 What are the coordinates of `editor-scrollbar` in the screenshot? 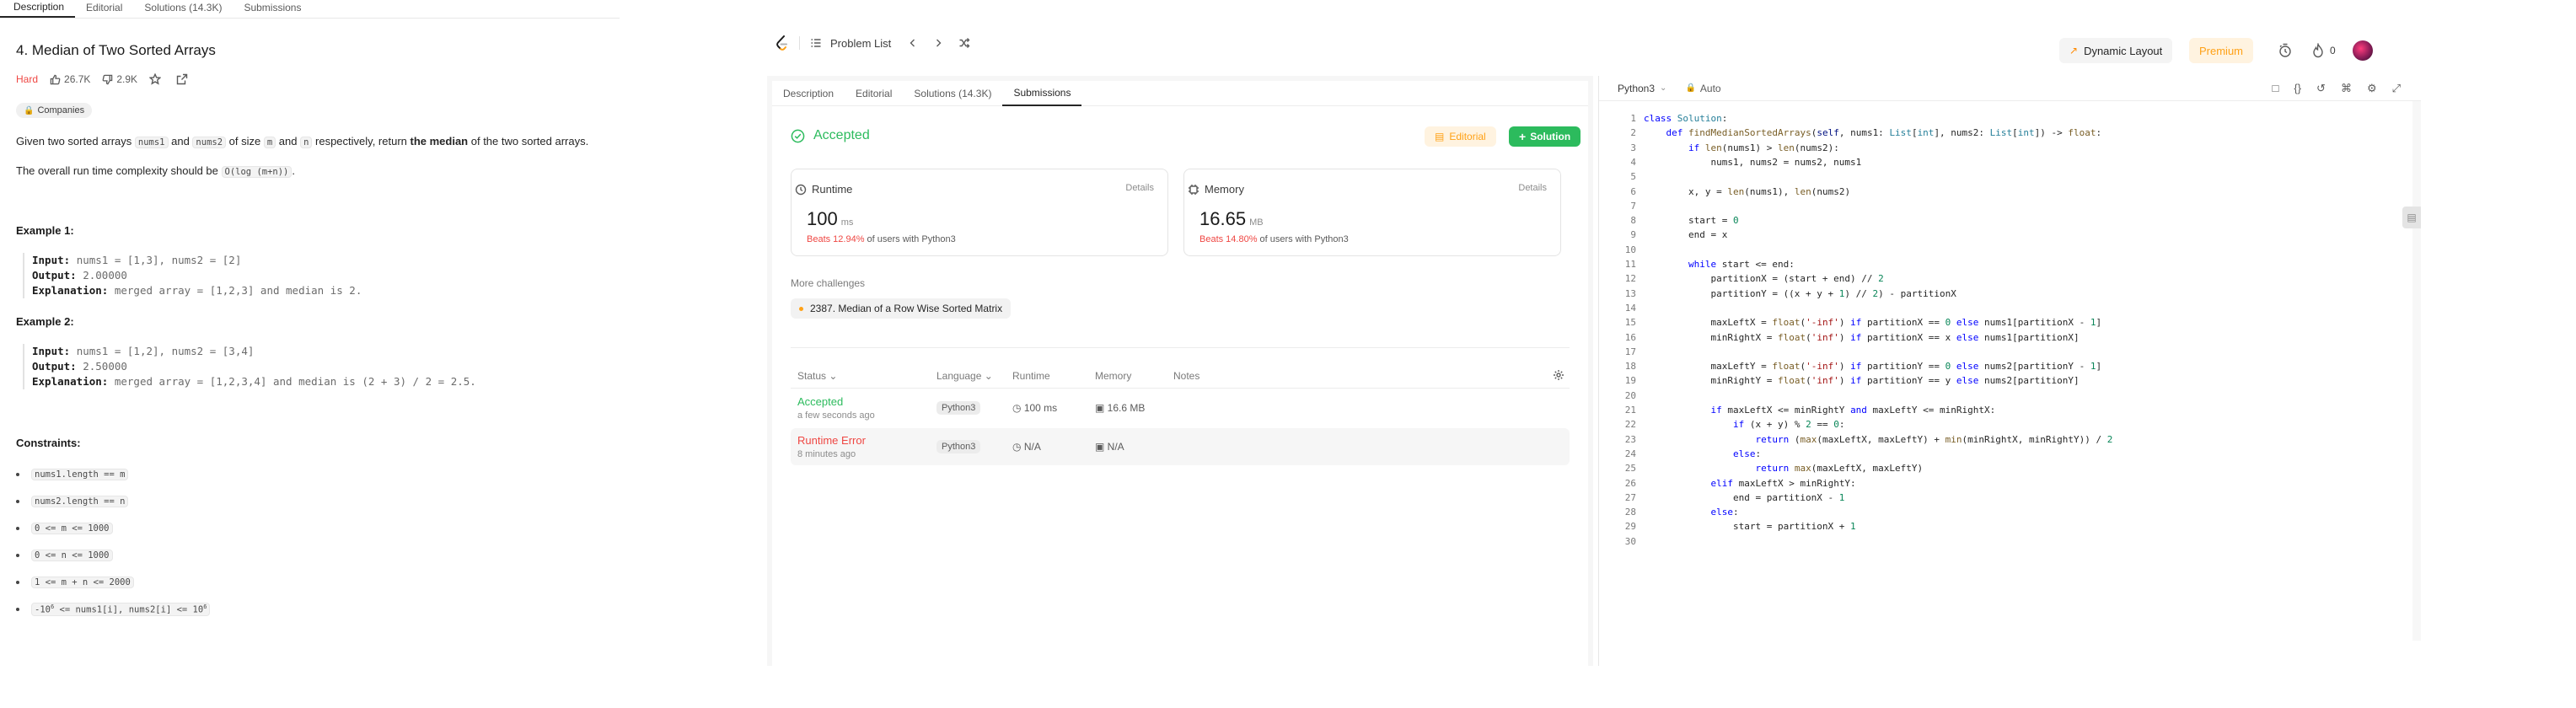 It's located at (2416, 371).